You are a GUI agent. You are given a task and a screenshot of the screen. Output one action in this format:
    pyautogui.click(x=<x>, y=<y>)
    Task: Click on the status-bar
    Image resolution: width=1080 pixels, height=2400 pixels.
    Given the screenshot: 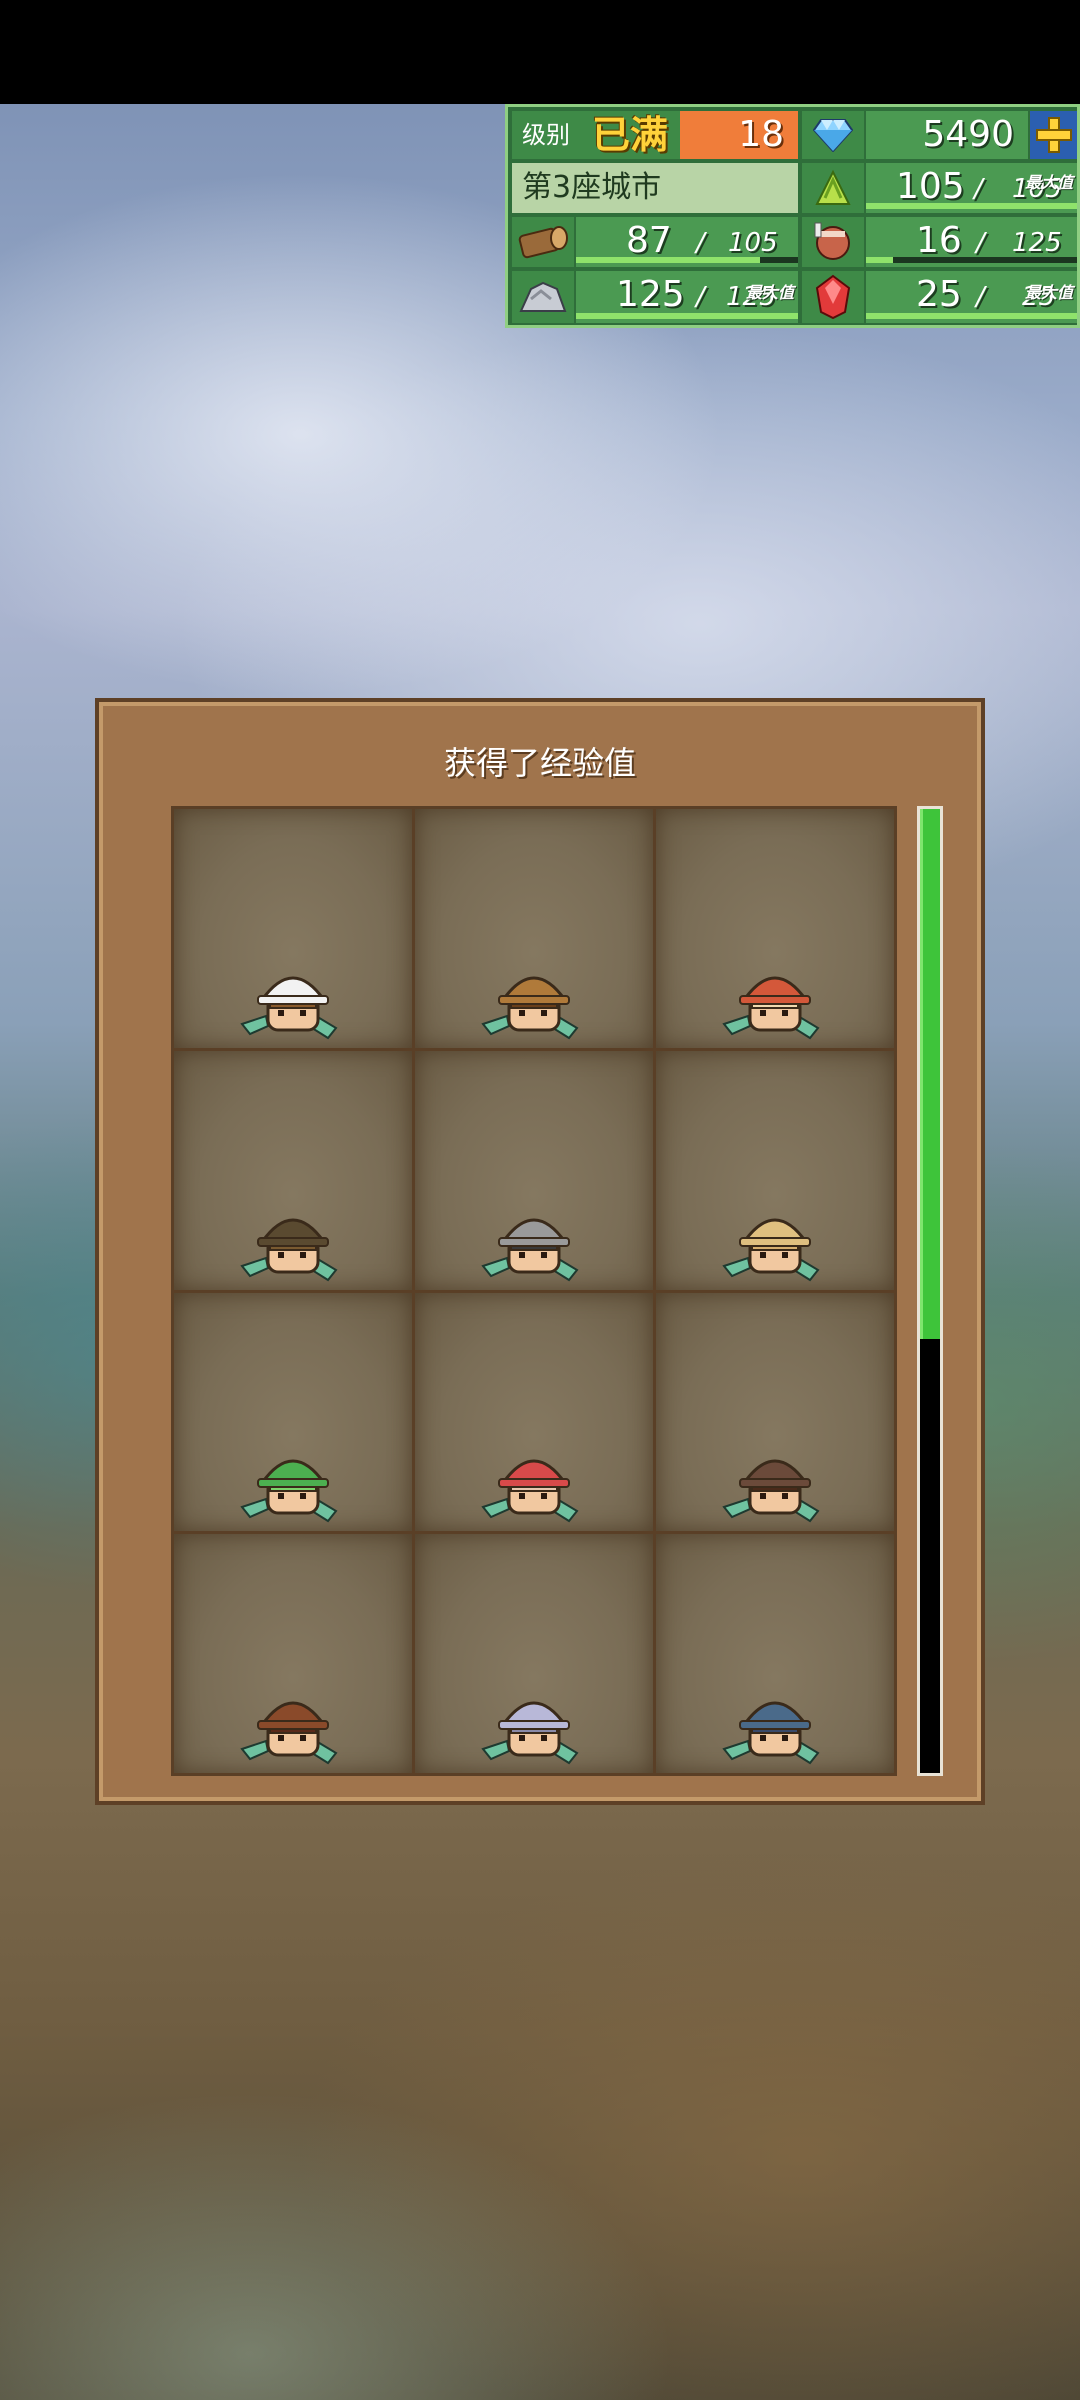 What is the action you would take?
    pyautogui.click(x=540, y=52)
    